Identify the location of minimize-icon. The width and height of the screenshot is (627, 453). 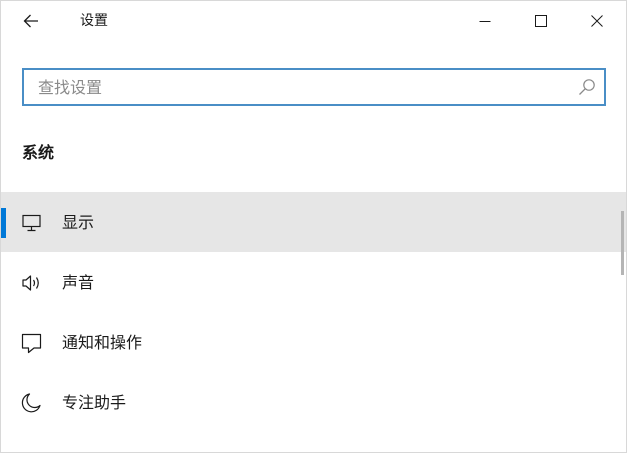
(485, 21).